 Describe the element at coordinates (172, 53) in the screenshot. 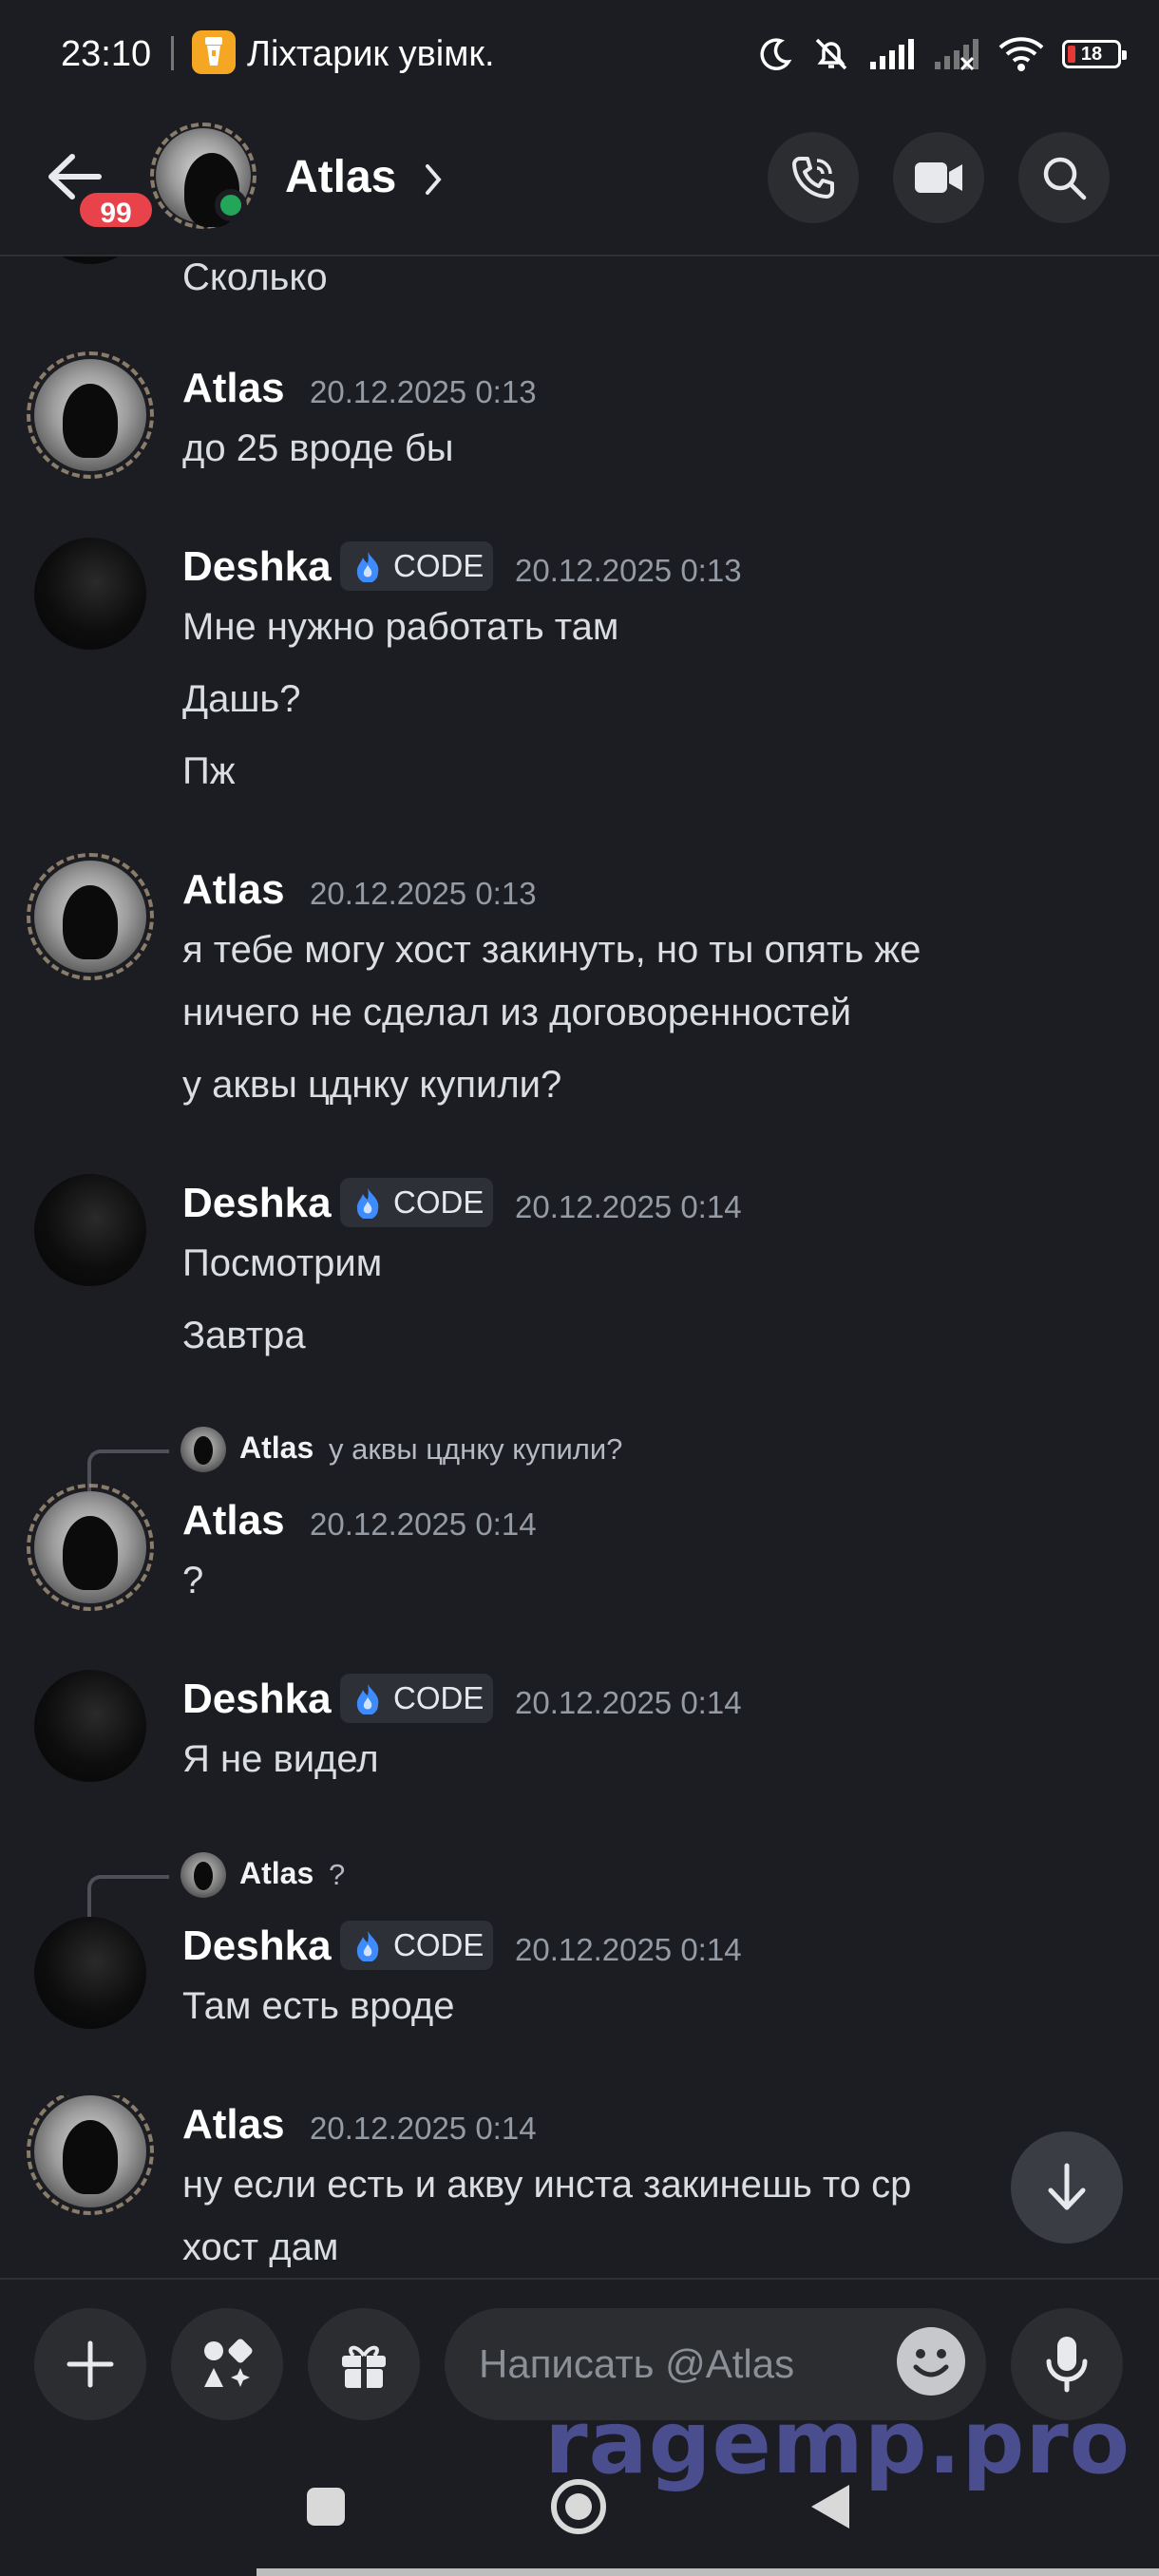

I see `status-divider` at that location.